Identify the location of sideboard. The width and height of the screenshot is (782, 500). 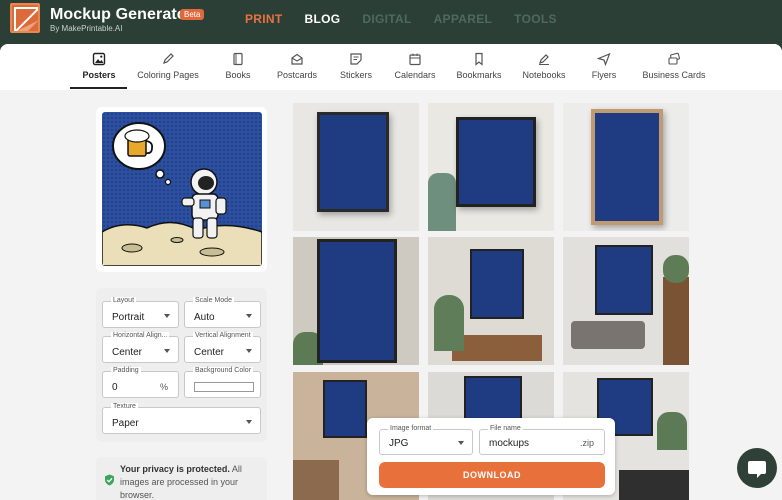
(497, 348).